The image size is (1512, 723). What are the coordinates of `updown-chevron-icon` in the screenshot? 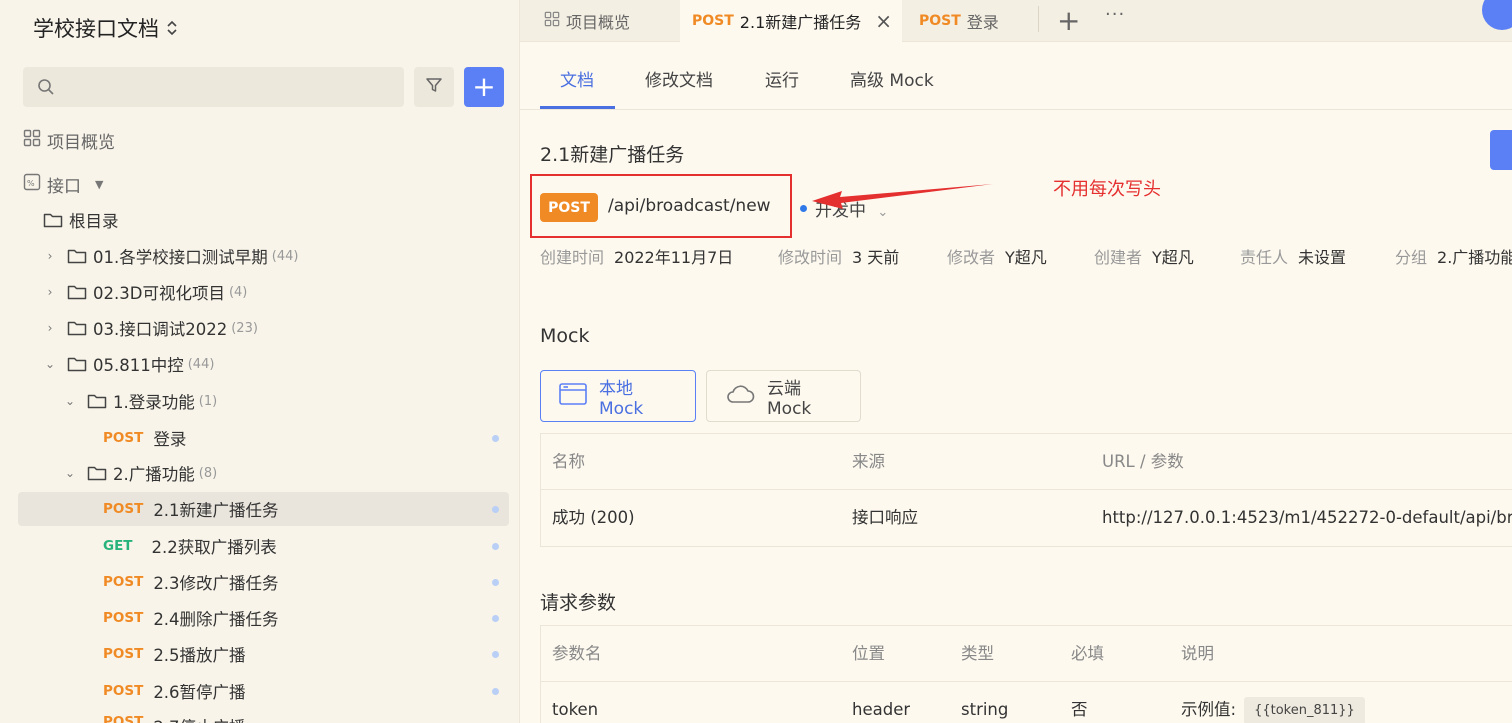 It's located at (172, 28).